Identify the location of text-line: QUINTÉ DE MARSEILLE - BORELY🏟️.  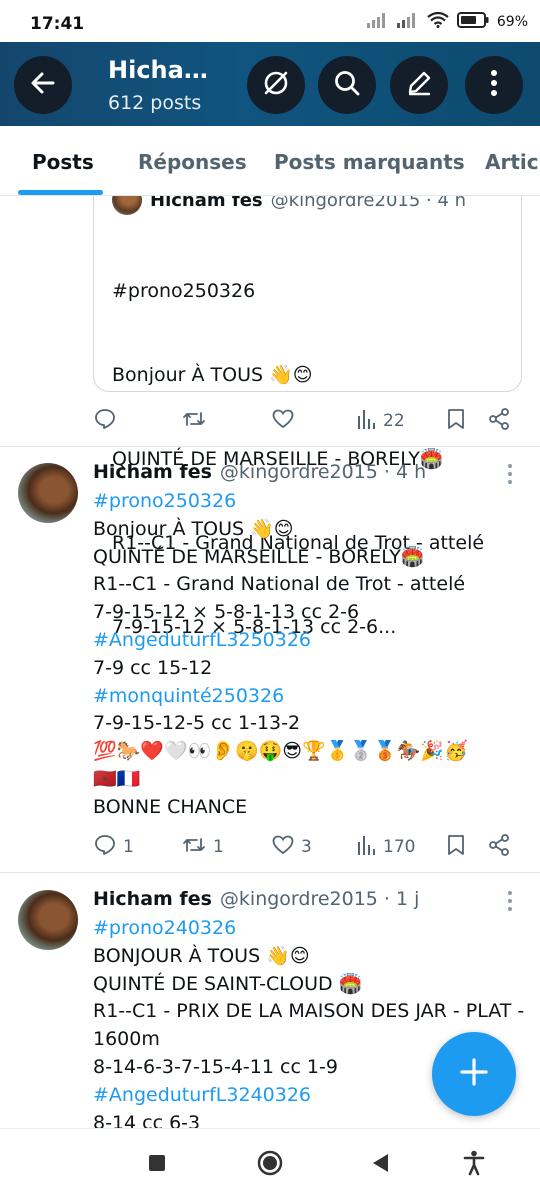
(259, 556).